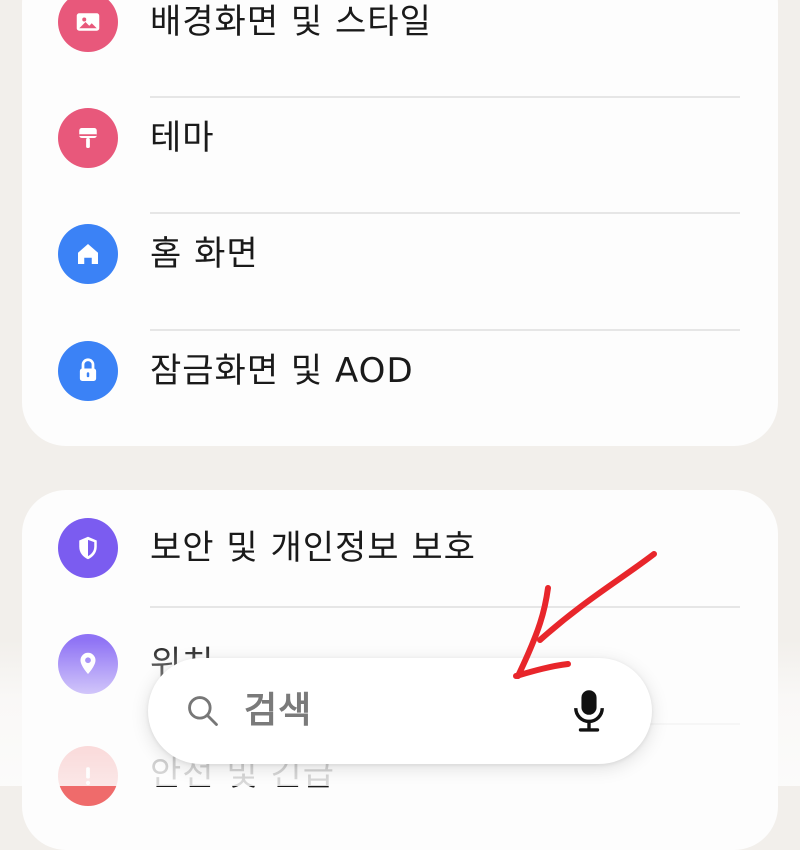 Image resolution: width=800 pixels, height=850 pixels. Describe the element at coordinates (589, 711) in the screenshot. I see `microphone-icon` at that location.